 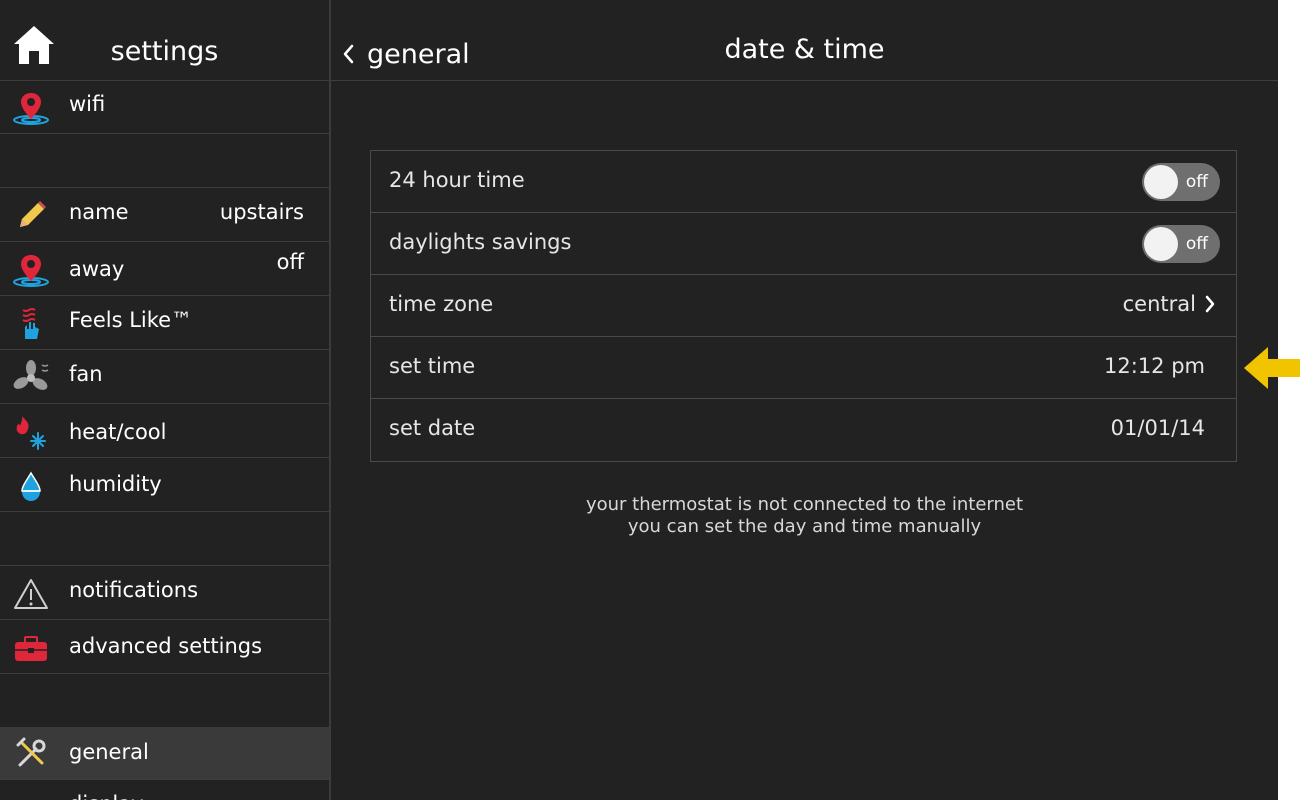 What do you see at coordinates (86, 374) in the screenshot?
I see `sidebar-item-label: fan` at bounding box center [86, 374].